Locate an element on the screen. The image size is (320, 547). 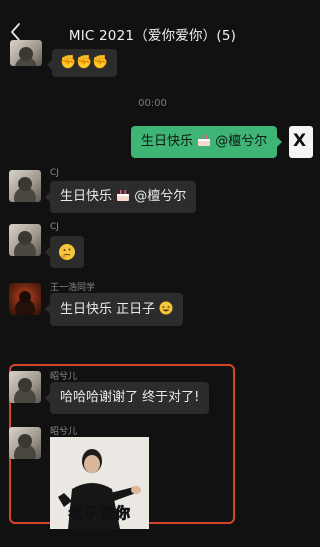
message-bubble: 生日快乐 正日子 is located at coordinates (114, 309).